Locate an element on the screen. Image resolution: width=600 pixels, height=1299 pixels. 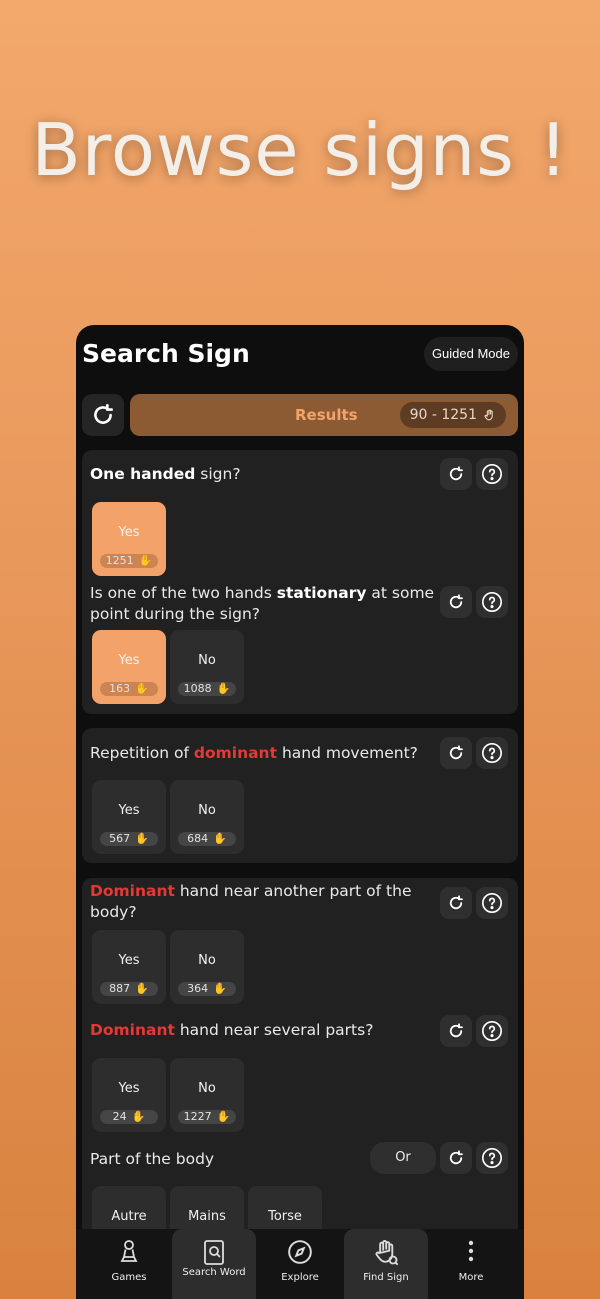
pawn-icon is located at coordinates (129, 1251).